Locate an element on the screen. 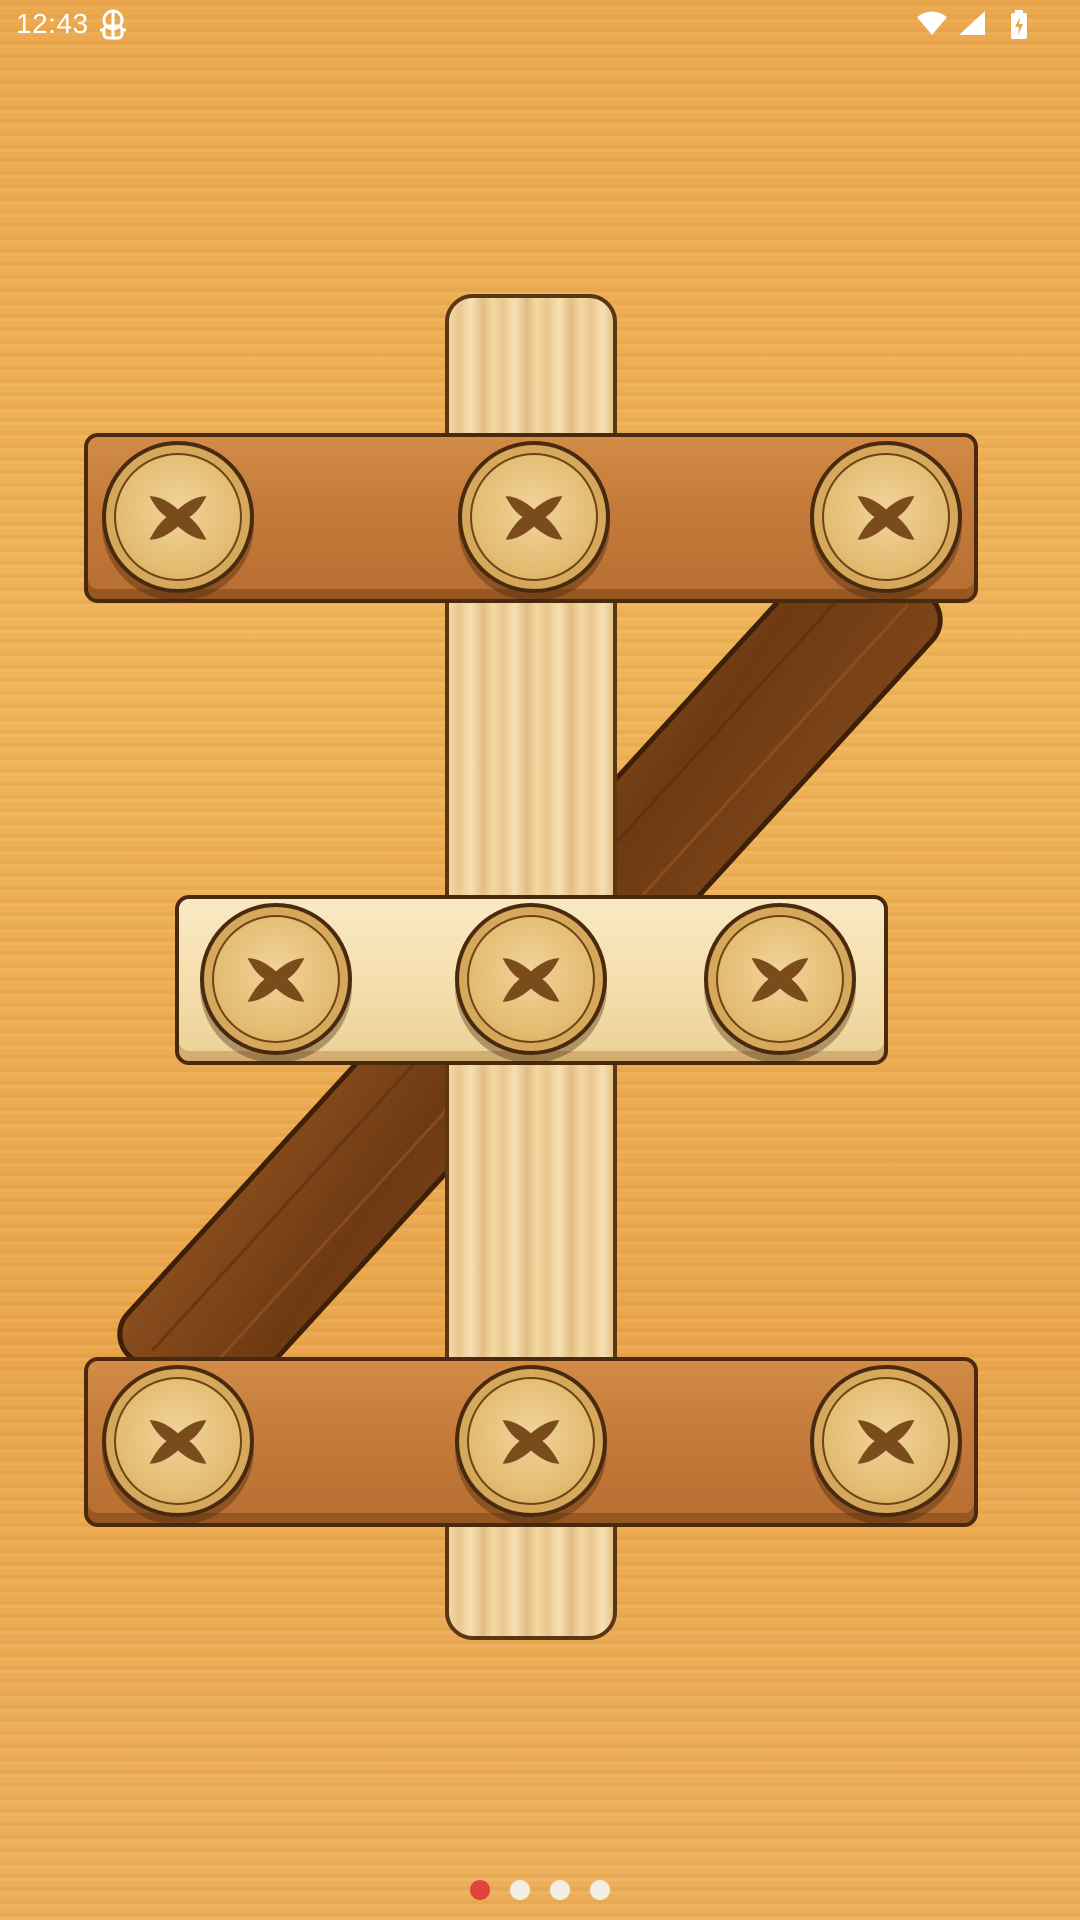 The height and width of the screenshot is (1920, 1080). screw-middle-center is located at coordinates (531, 979).